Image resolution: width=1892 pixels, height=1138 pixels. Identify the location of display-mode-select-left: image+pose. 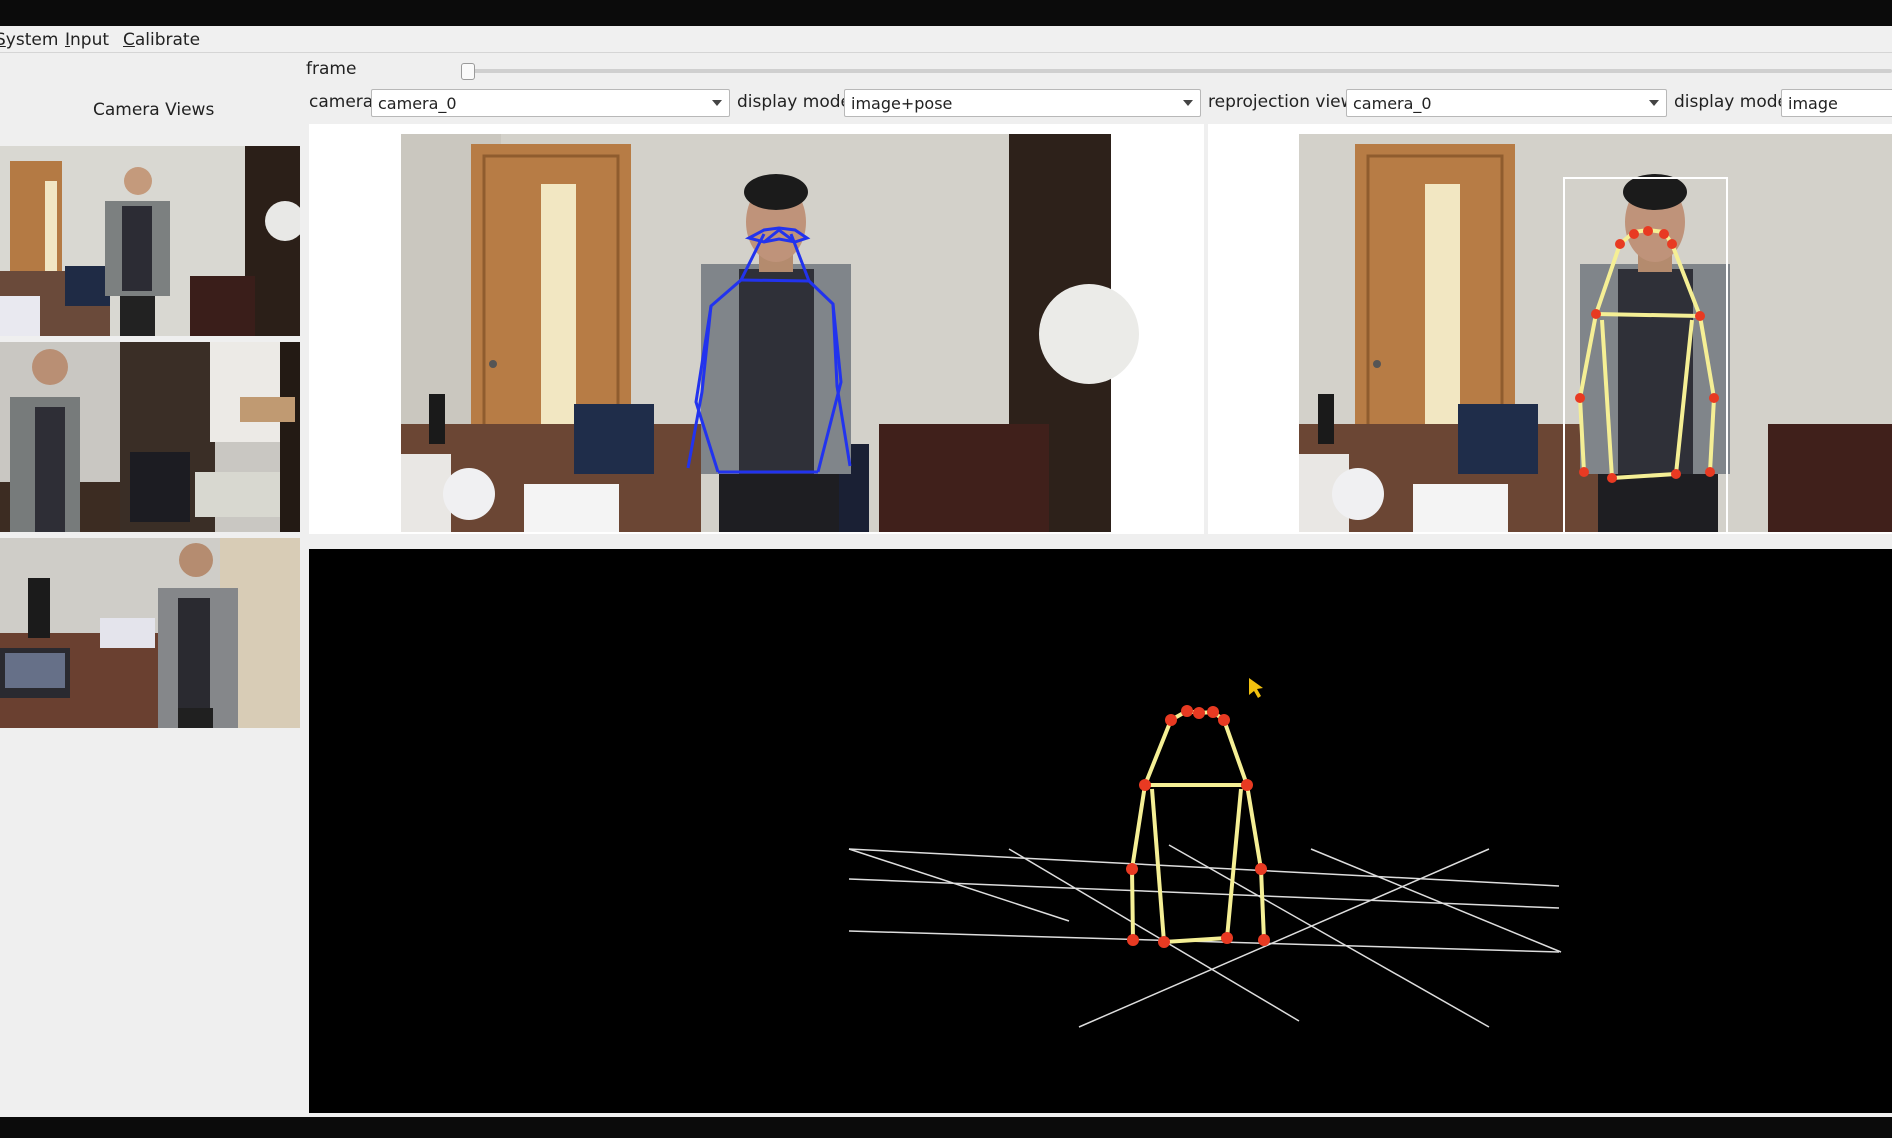
(1022, 103).